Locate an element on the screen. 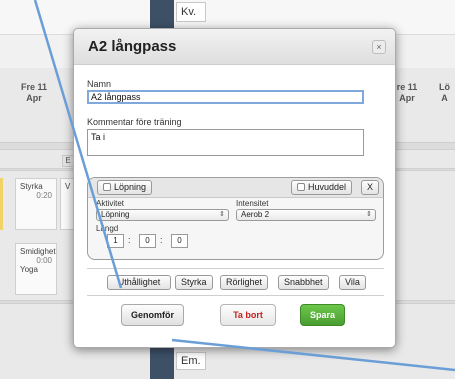 The height and width of the screenshot is (379, 455). seconds-input: 0 is located at coordinates (179, 241).